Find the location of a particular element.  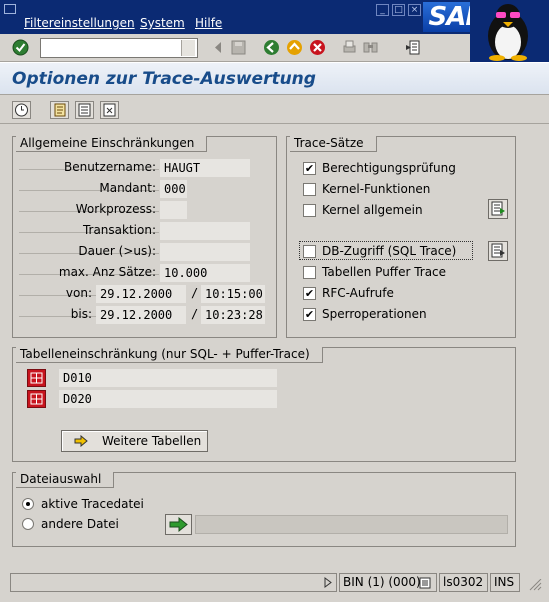

table-selection-icon is located at coordinates (36, 399).